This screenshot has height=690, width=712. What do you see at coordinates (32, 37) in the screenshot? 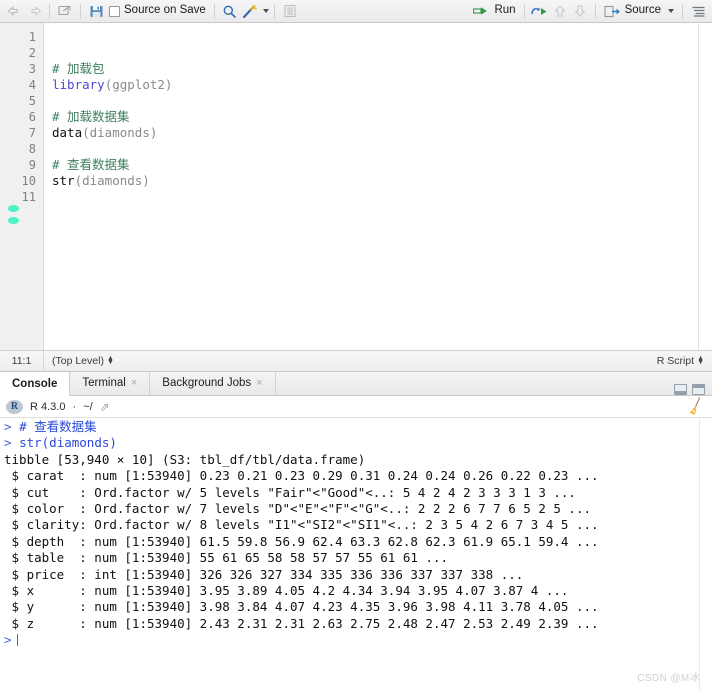
I see `line-number: 1` at bounding box center [32, 37].